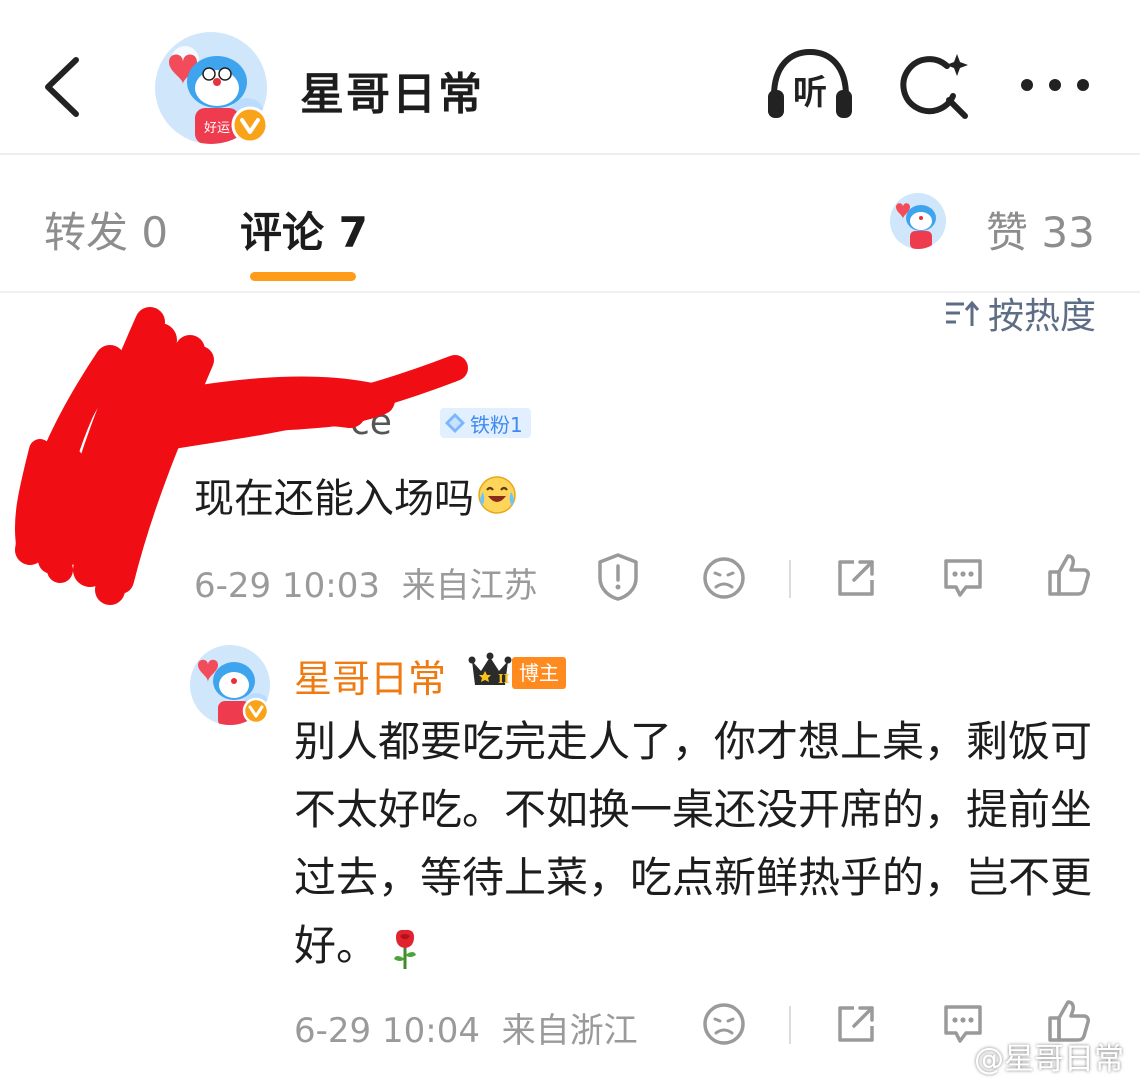  I want to click on more-button, so click(1055, 85).